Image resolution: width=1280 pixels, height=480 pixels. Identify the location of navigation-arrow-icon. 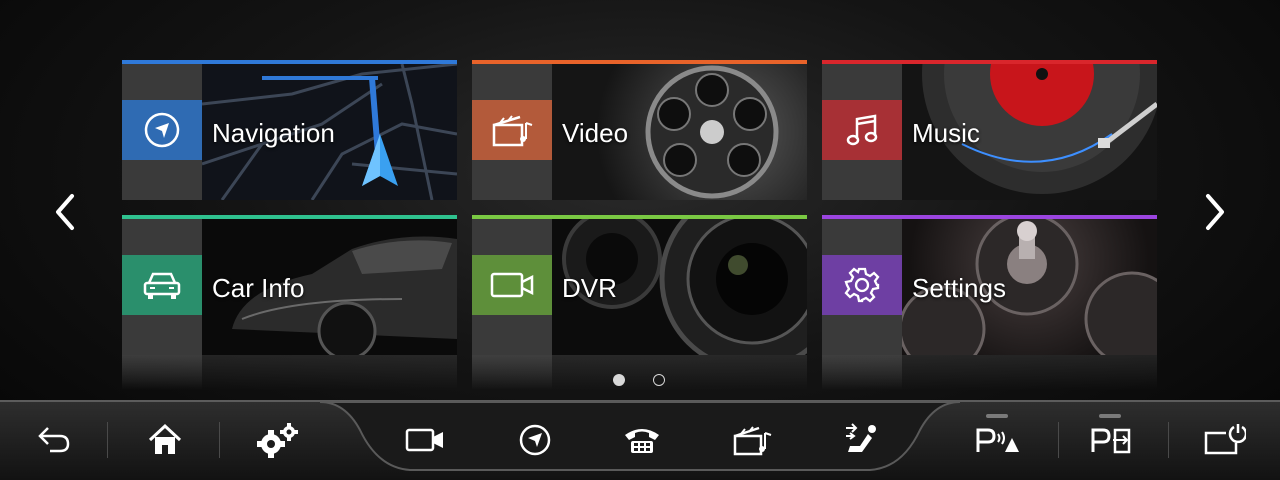
(162, 130).